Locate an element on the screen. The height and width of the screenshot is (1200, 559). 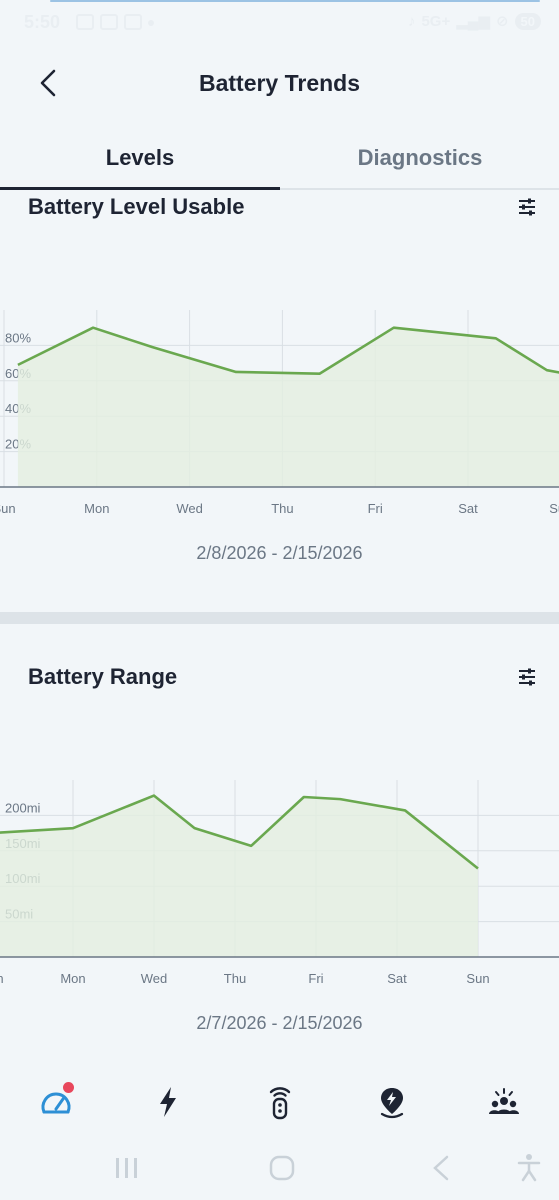
nav-map is located at coordinates (392, 1102).